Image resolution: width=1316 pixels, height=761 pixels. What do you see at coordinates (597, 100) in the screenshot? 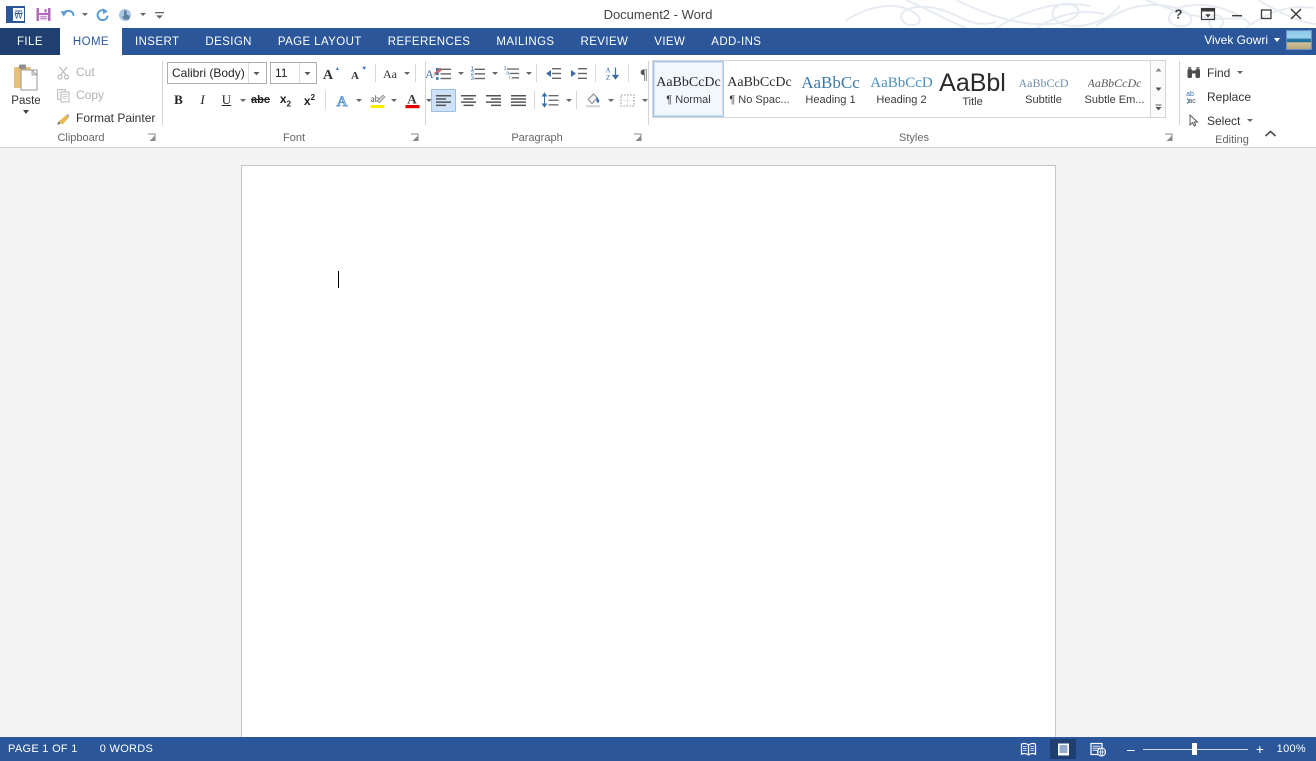
I see `shading-button` at bounding box center [597, 100].